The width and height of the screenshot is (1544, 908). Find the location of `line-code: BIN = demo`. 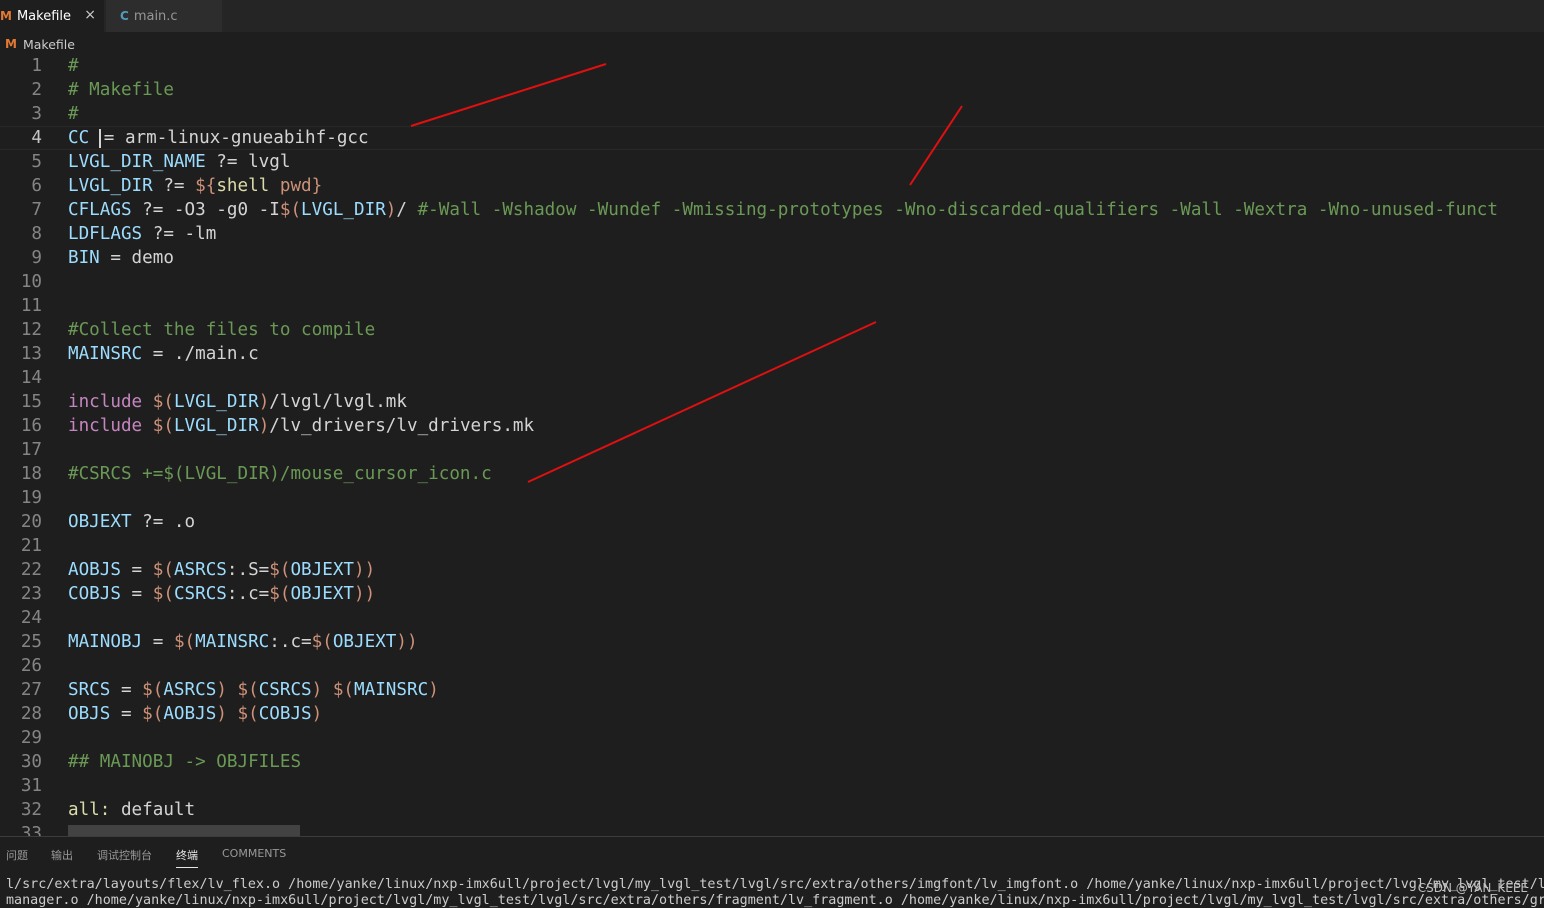

line-code: BIN = demo is located at coordinates (121, 258).